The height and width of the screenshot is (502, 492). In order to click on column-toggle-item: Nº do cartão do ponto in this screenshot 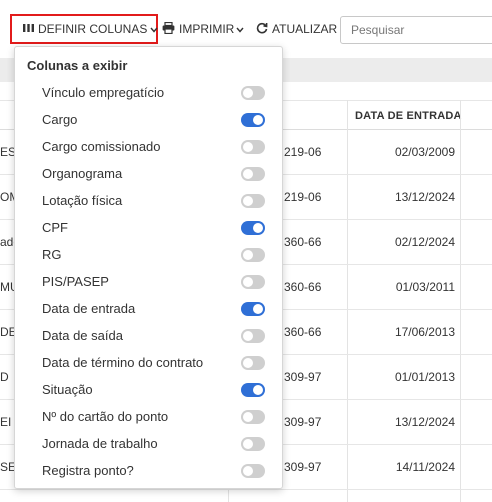, I will do `click(148, 416)`.